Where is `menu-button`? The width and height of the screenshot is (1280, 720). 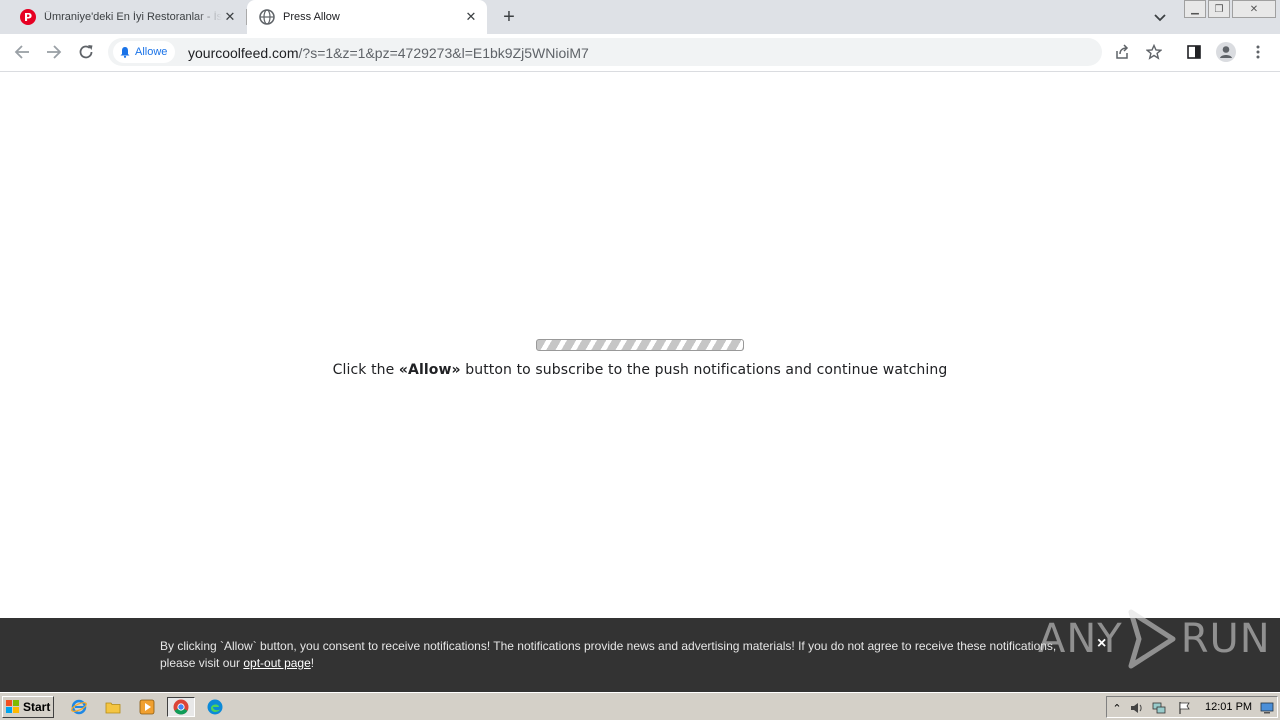 menu-button is located at coordinates (1258, 52).